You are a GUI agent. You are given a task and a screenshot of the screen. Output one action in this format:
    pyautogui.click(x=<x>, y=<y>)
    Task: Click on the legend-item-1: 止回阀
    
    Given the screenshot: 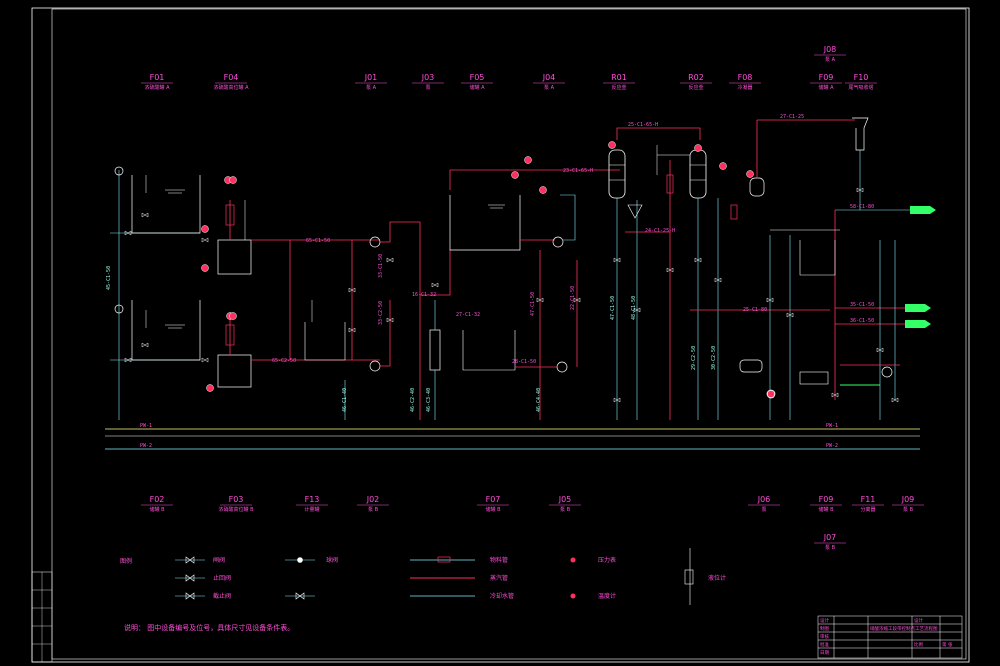 What is the action you would take?
    pyautogui.click(x=222, y=578)
    